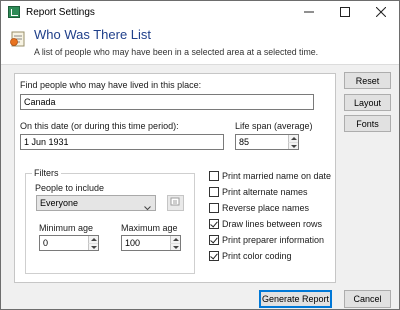  I want to click on draw-lines-checkbox, so click(214, 224).